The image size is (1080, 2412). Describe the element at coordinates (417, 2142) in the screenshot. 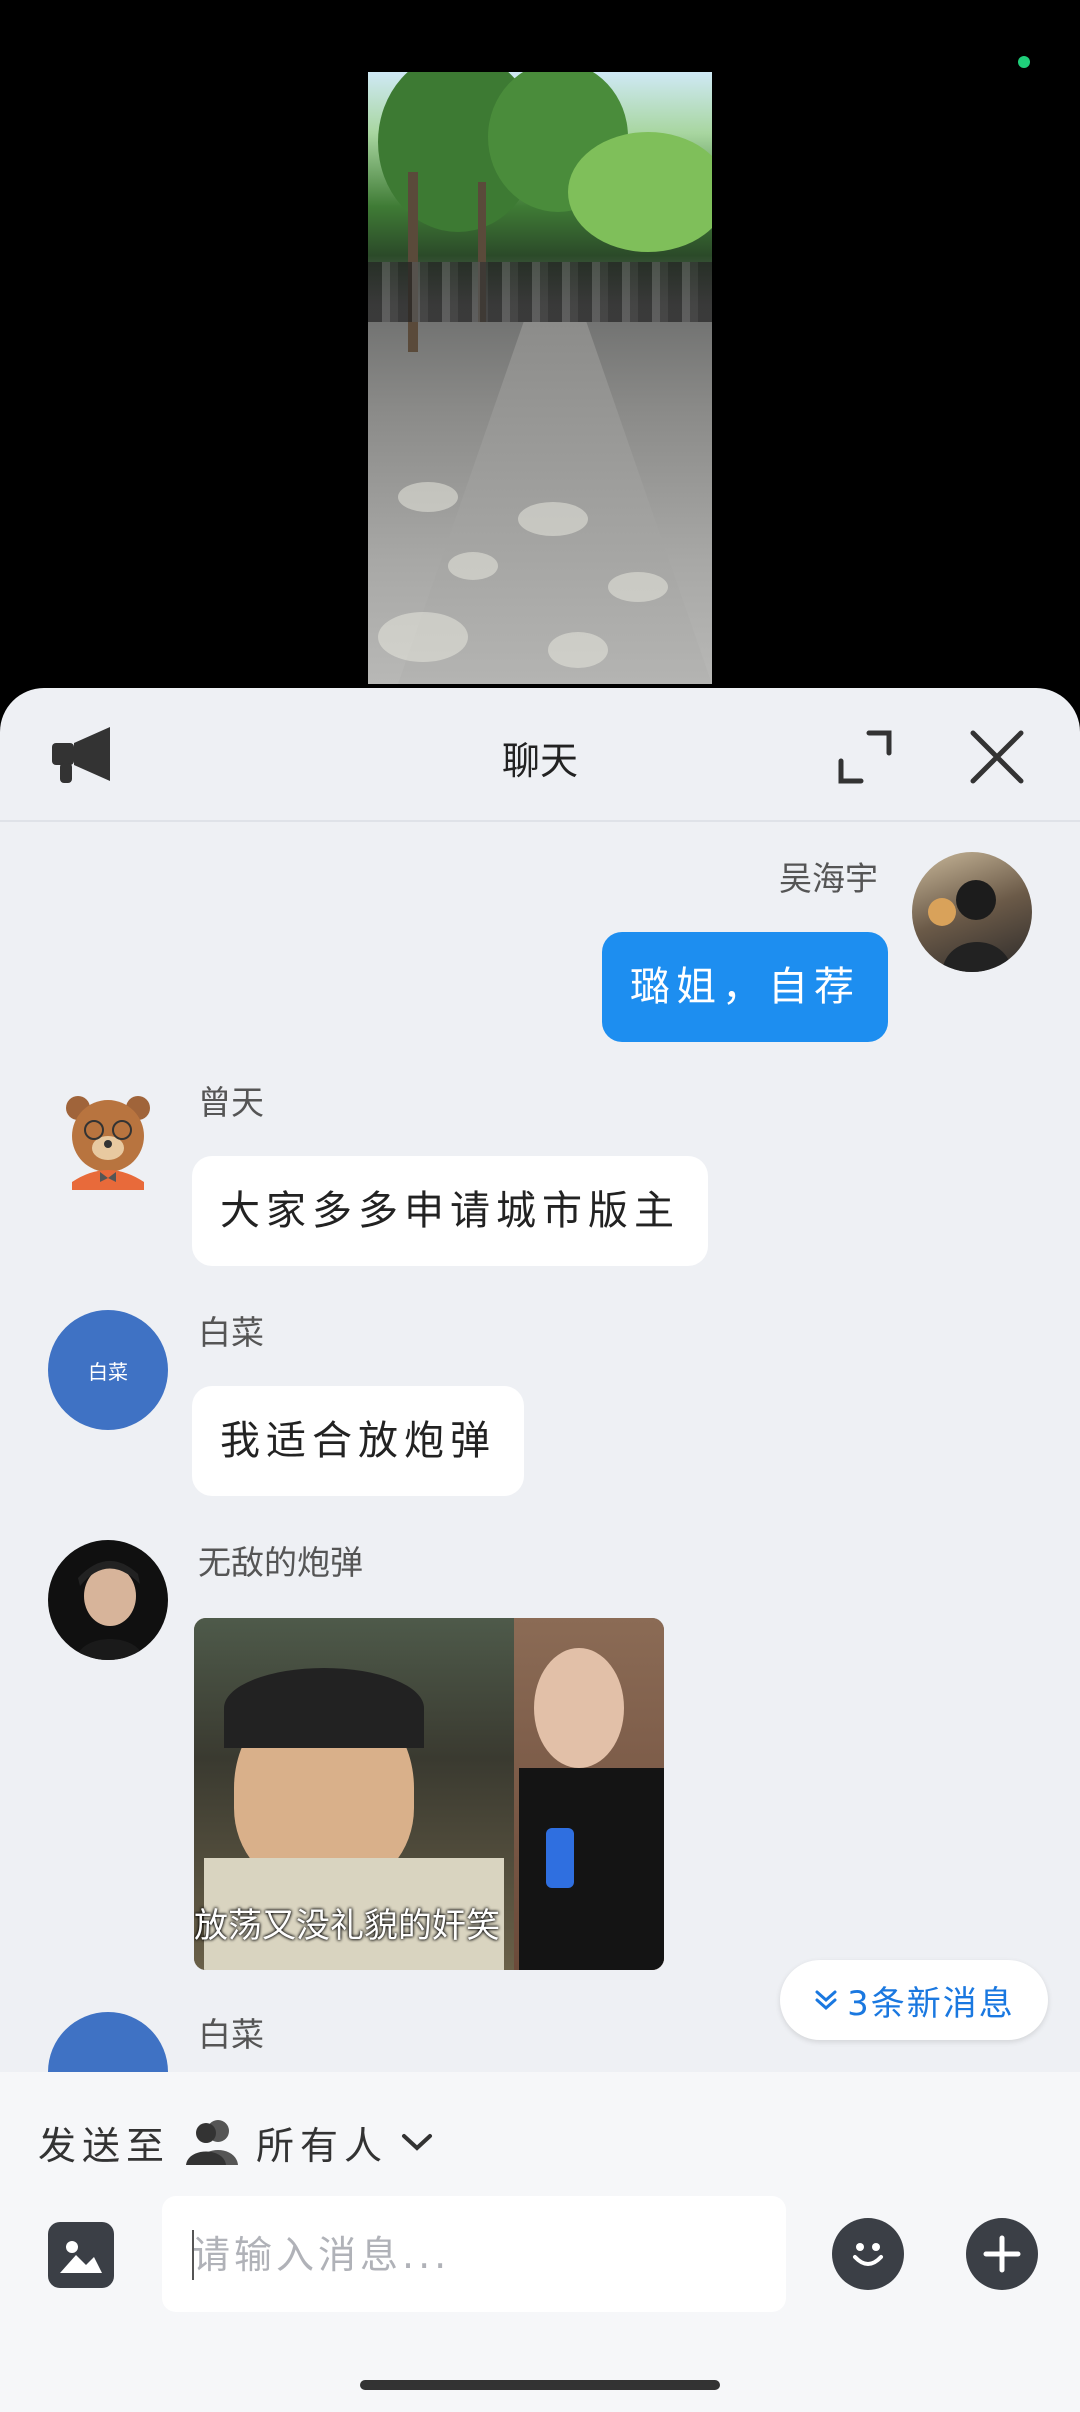

I see `chevron-down-icon` at that location.